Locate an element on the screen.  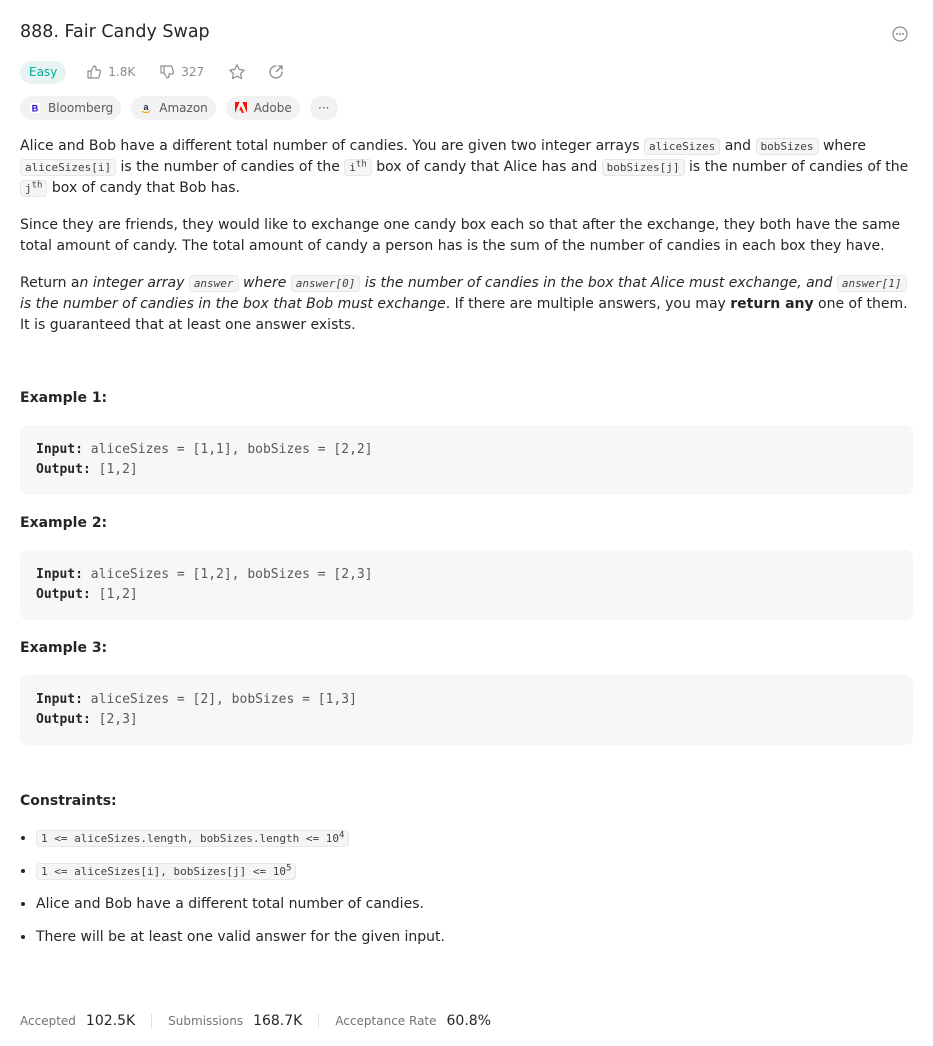
inline-code: aliceSizes[i] is located at coordinates (68, 167).